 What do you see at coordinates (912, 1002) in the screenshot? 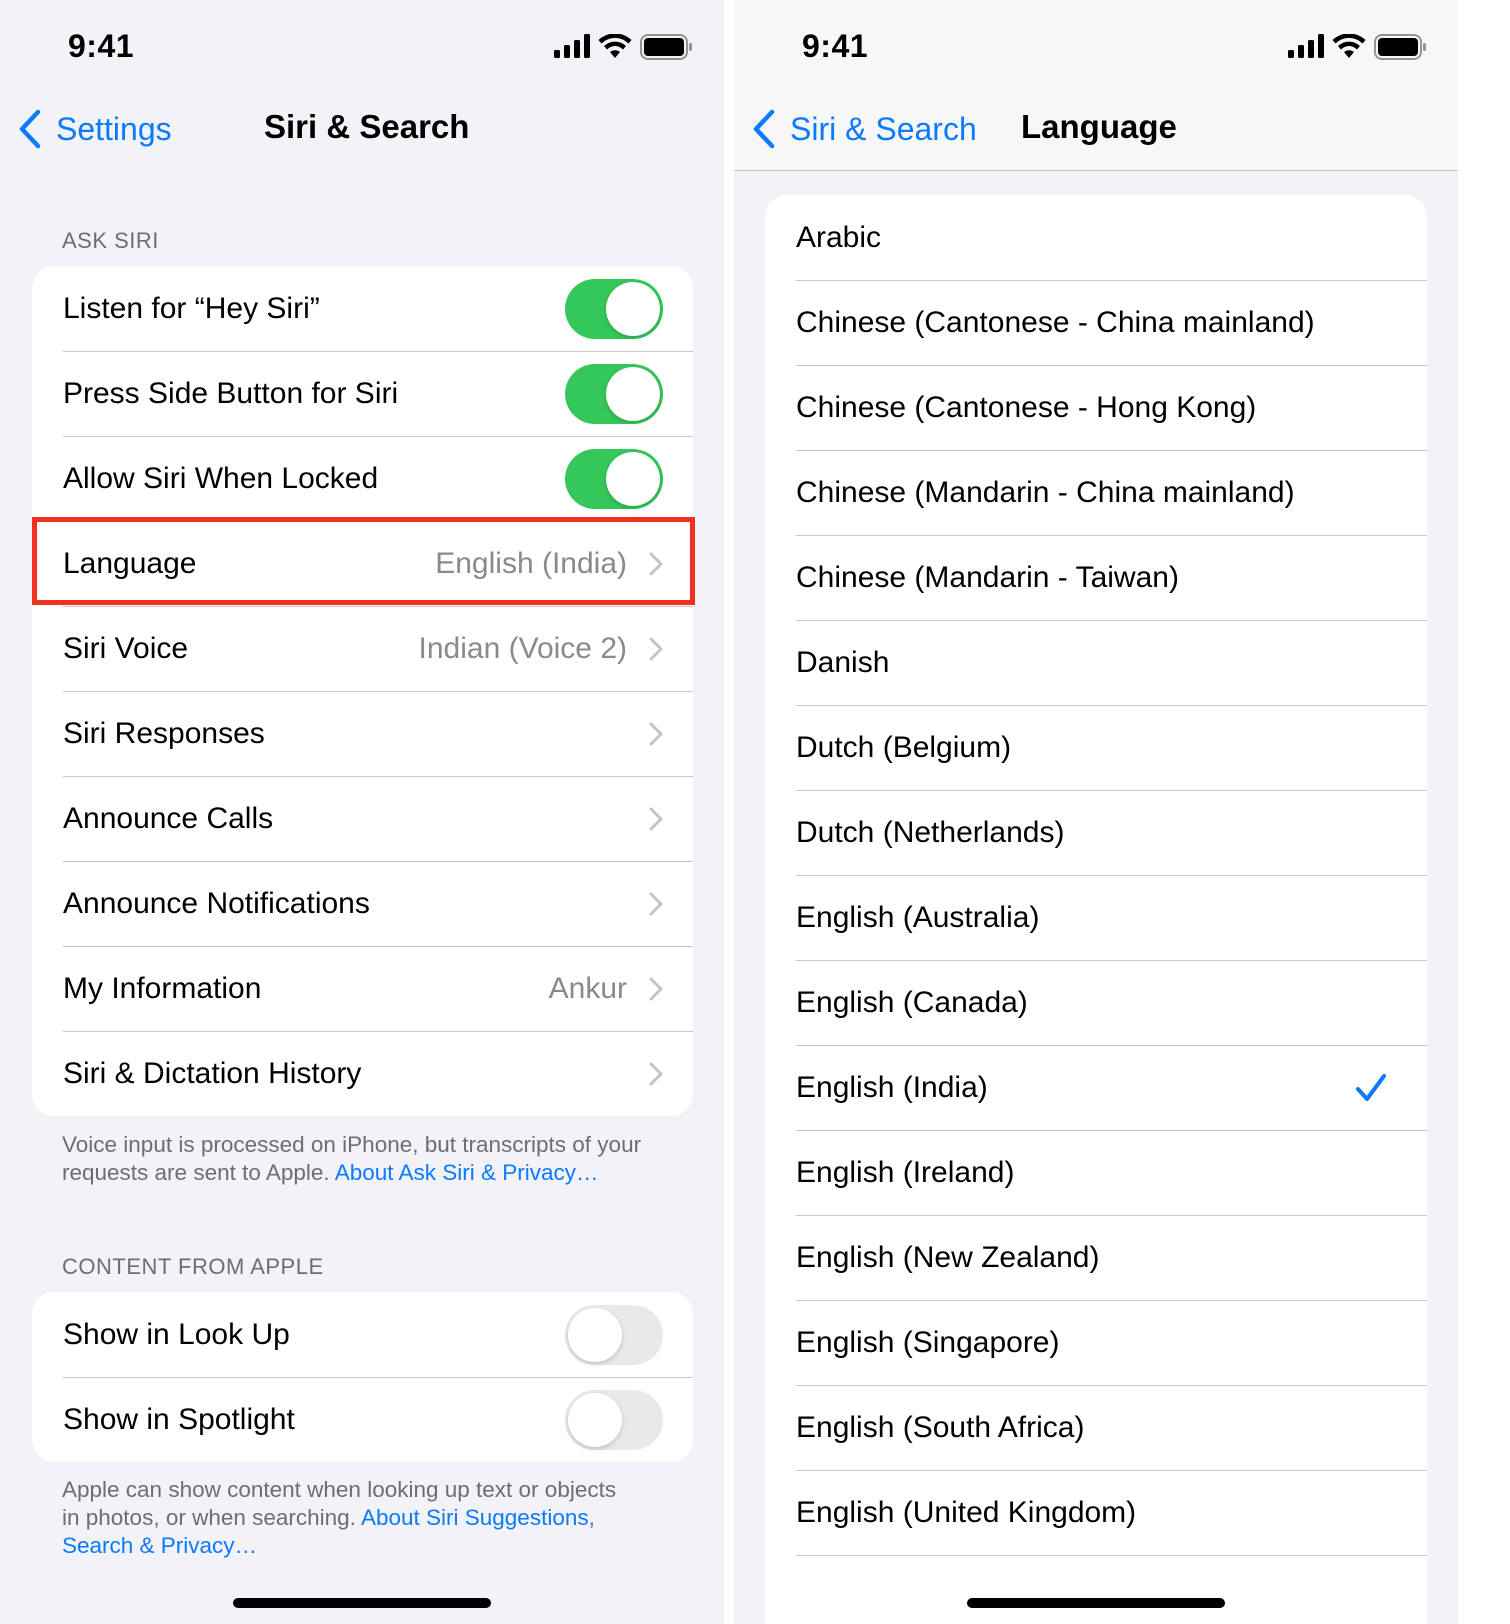
I see `language-label: English (Canada)` at bounding box center [912, 1002].